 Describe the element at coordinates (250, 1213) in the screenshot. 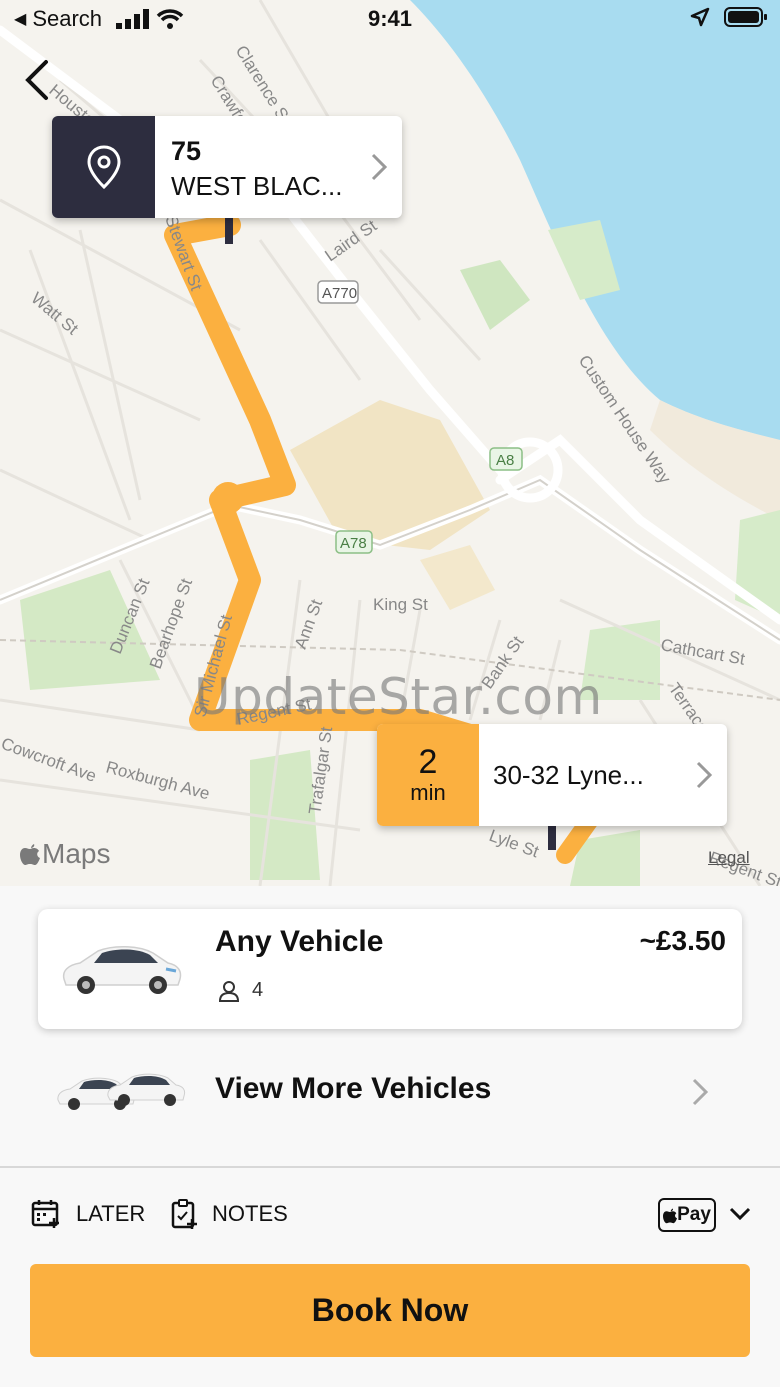

I see `notes-label: NOTES` at that location.